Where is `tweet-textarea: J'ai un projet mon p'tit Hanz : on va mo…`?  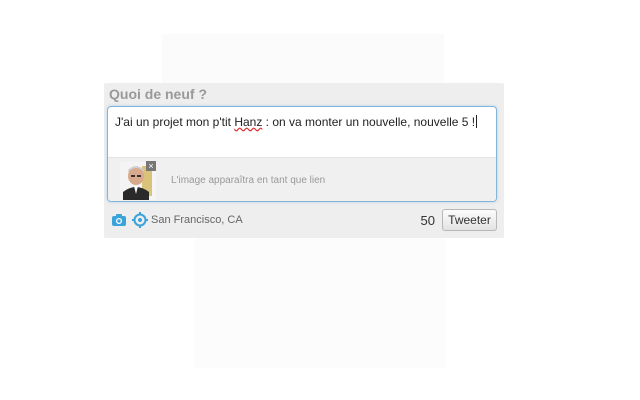
tweet-textarea: J'ai un projet mon p'tit Hanz : on va mo… is located at coordinates (302, 154).